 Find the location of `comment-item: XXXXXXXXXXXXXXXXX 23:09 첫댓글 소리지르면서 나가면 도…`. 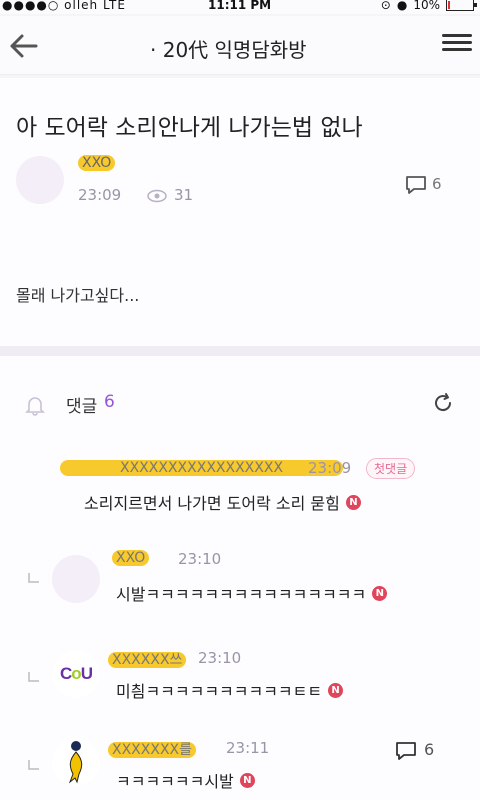

comment-item: XXXXXXXXXXXXXXXXX 23:09 첫댓글 소리지르면서 나가면 도… is located at coordinates (240, 481).